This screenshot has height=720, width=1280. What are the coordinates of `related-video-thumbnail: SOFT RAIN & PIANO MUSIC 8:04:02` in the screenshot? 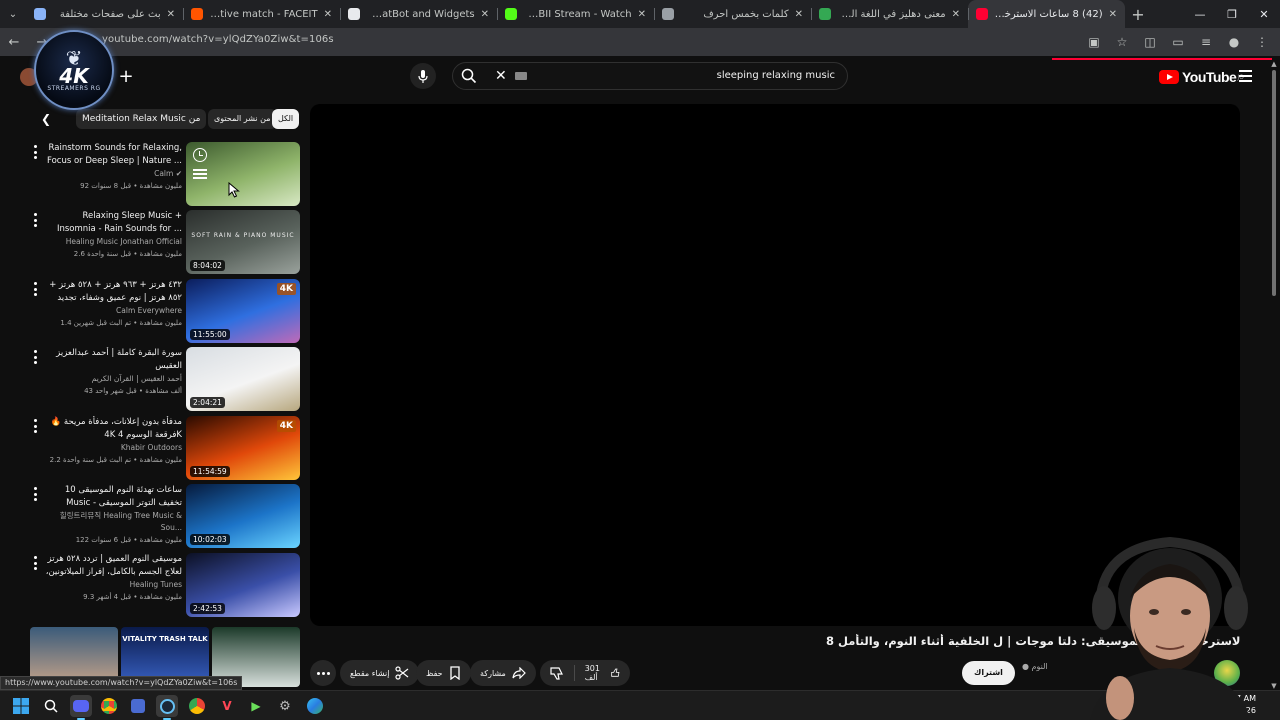 It's located at (243, 242).